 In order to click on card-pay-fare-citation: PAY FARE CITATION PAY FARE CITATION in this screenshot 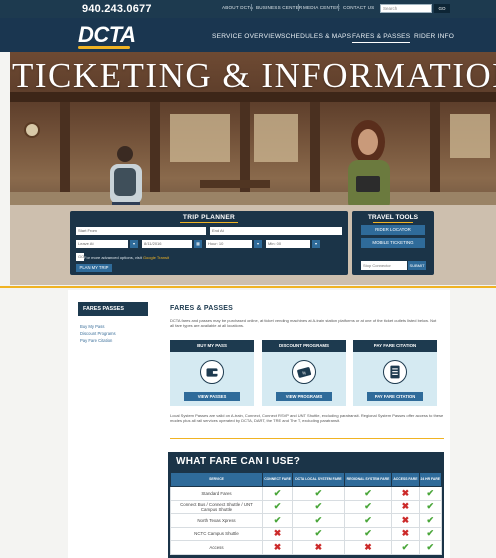, I will do `click(395, 373)`.